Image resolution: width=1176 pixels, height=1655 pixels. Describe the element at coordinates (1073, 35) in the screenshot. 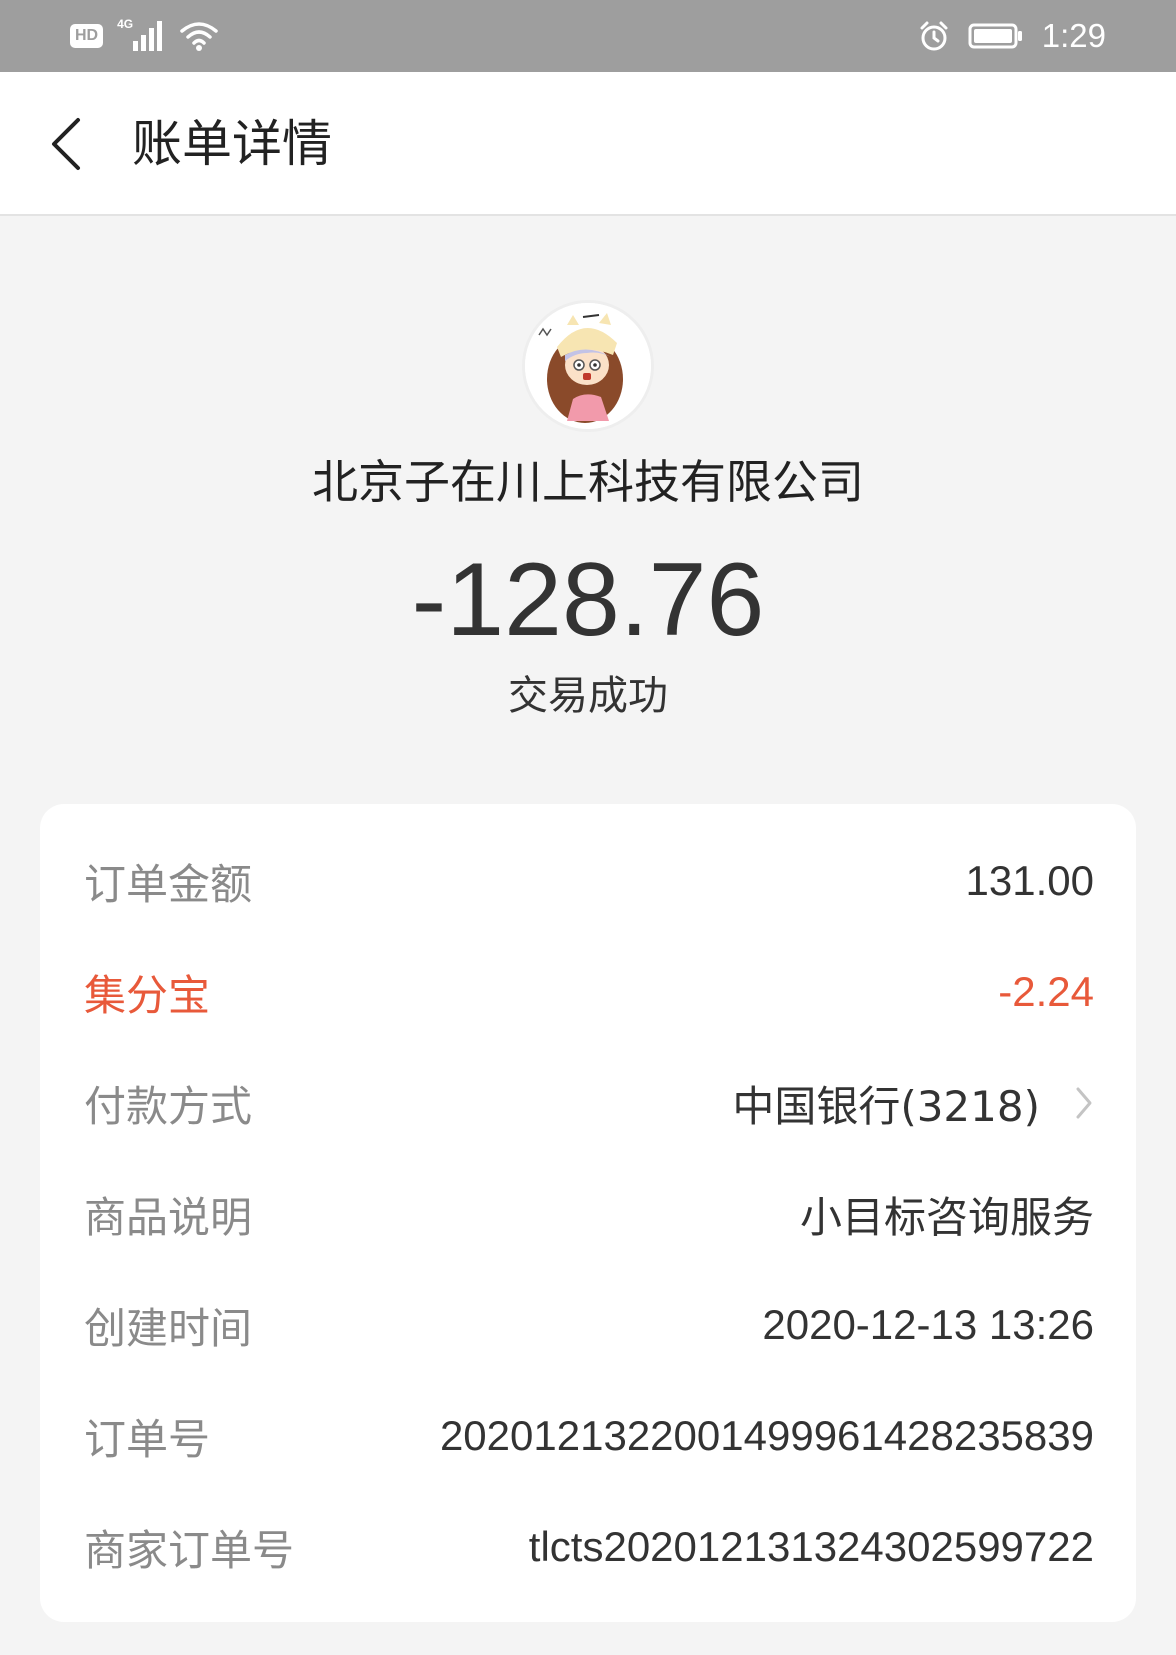

I see `status-time: 1:29` at that location.